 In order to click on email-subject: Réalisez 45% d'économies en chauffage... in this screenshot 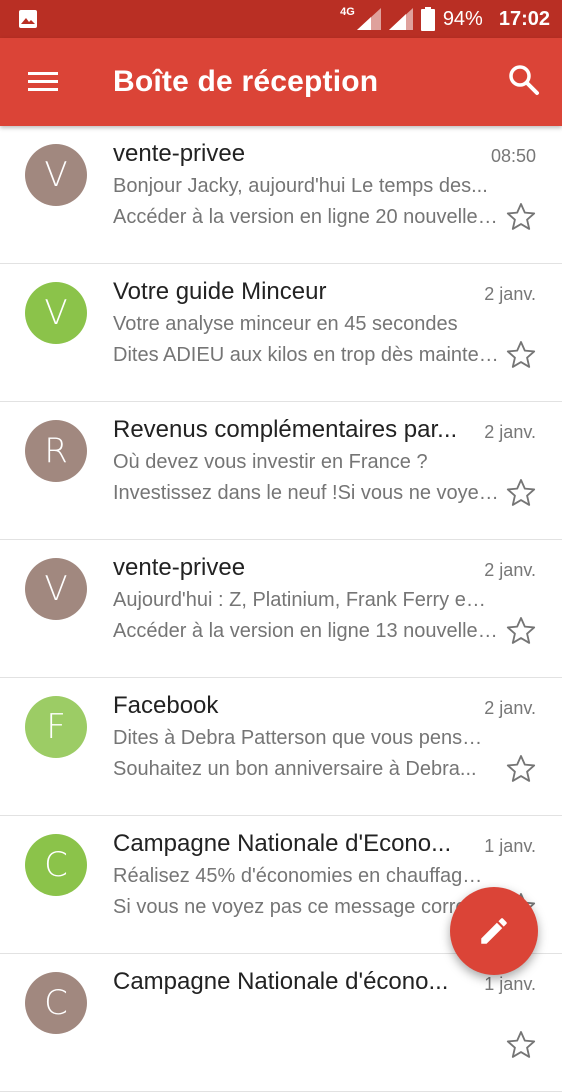, I will do `click(300, 876)`.